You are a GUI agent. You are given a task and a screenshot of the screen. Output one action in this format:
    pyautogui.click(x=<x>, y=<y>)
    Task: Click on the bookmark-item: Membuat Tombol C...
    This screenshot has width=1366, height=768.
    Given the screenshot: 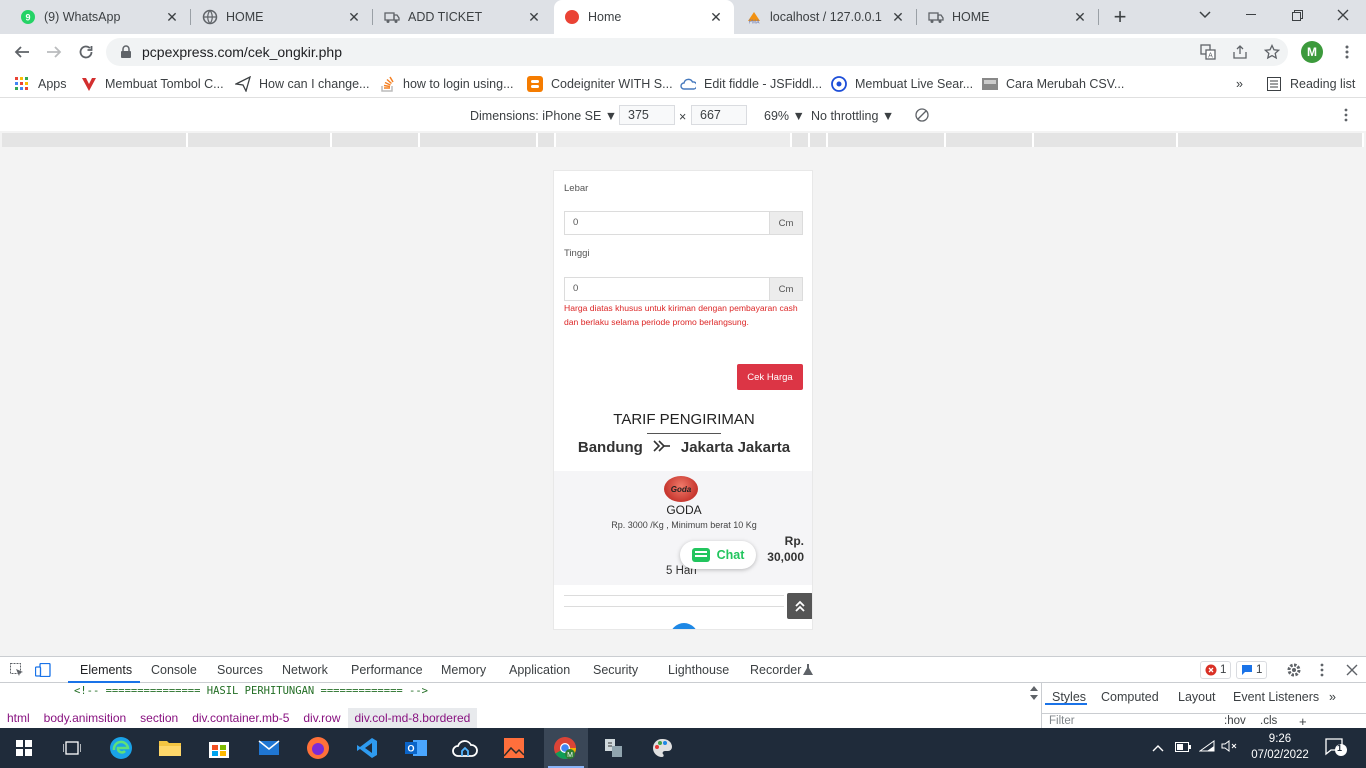 What is the action you would take?
    pyautogui.click(x=152, y=84)
    